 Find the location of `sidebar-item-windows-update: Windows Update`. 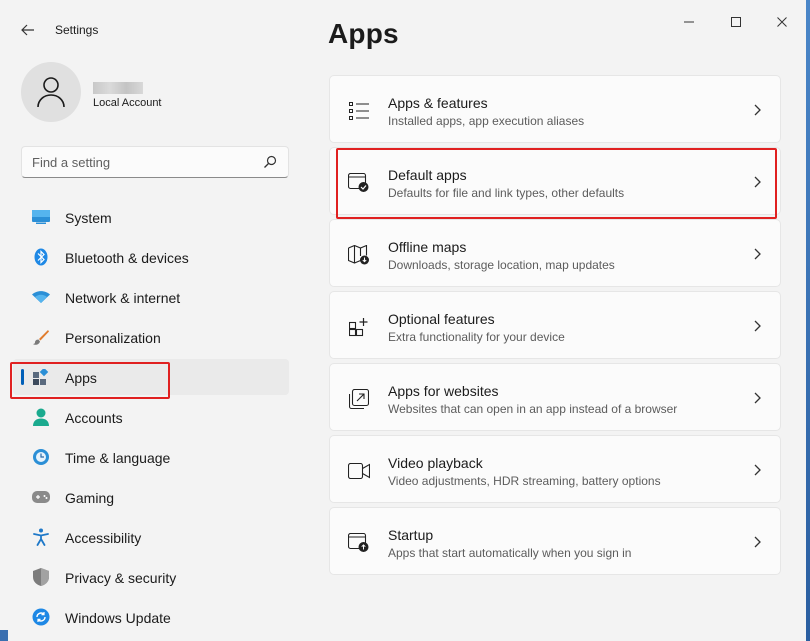

sidebar-item-windows-update: Windows Update is located at coordinates (151, 617).